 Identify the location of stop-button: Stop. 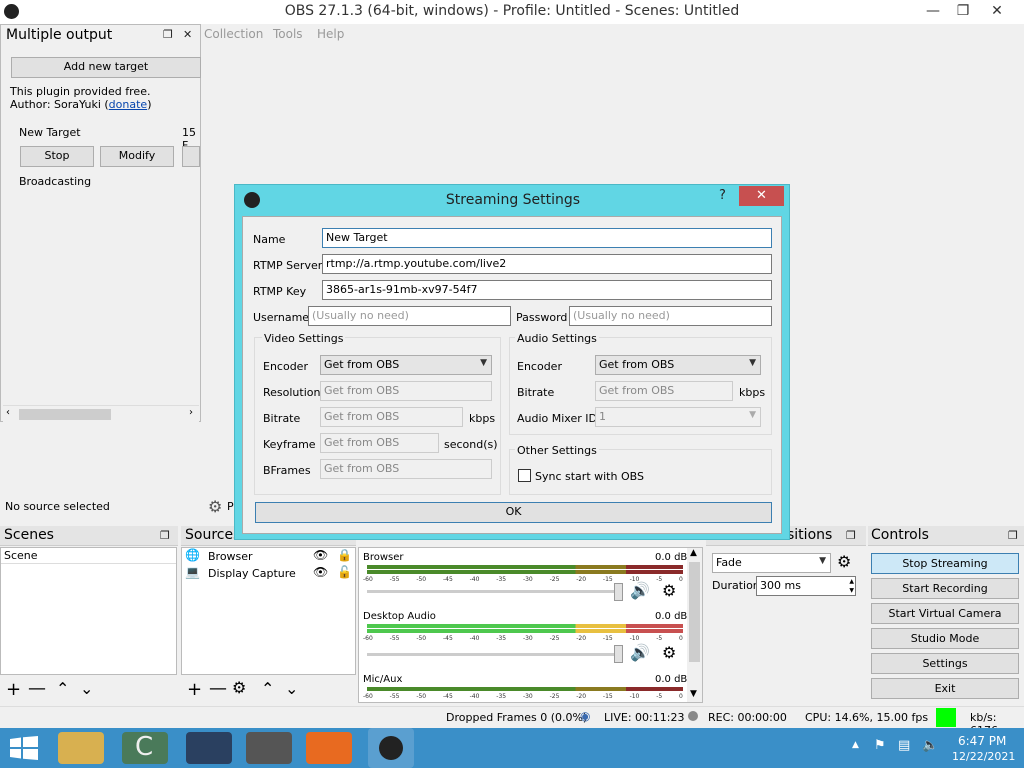
(57, 156).